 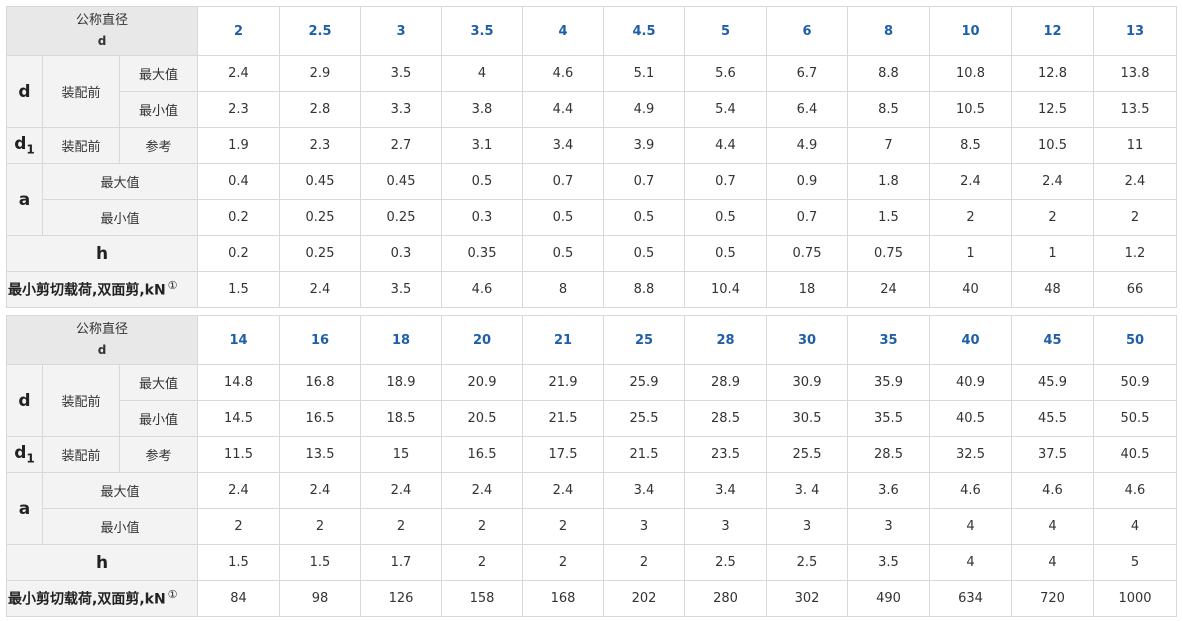 What do you see at coordinates (1052, 418) in the screenshot?
I see `value-cell: 45.5` at bounding box center [1052, 418].